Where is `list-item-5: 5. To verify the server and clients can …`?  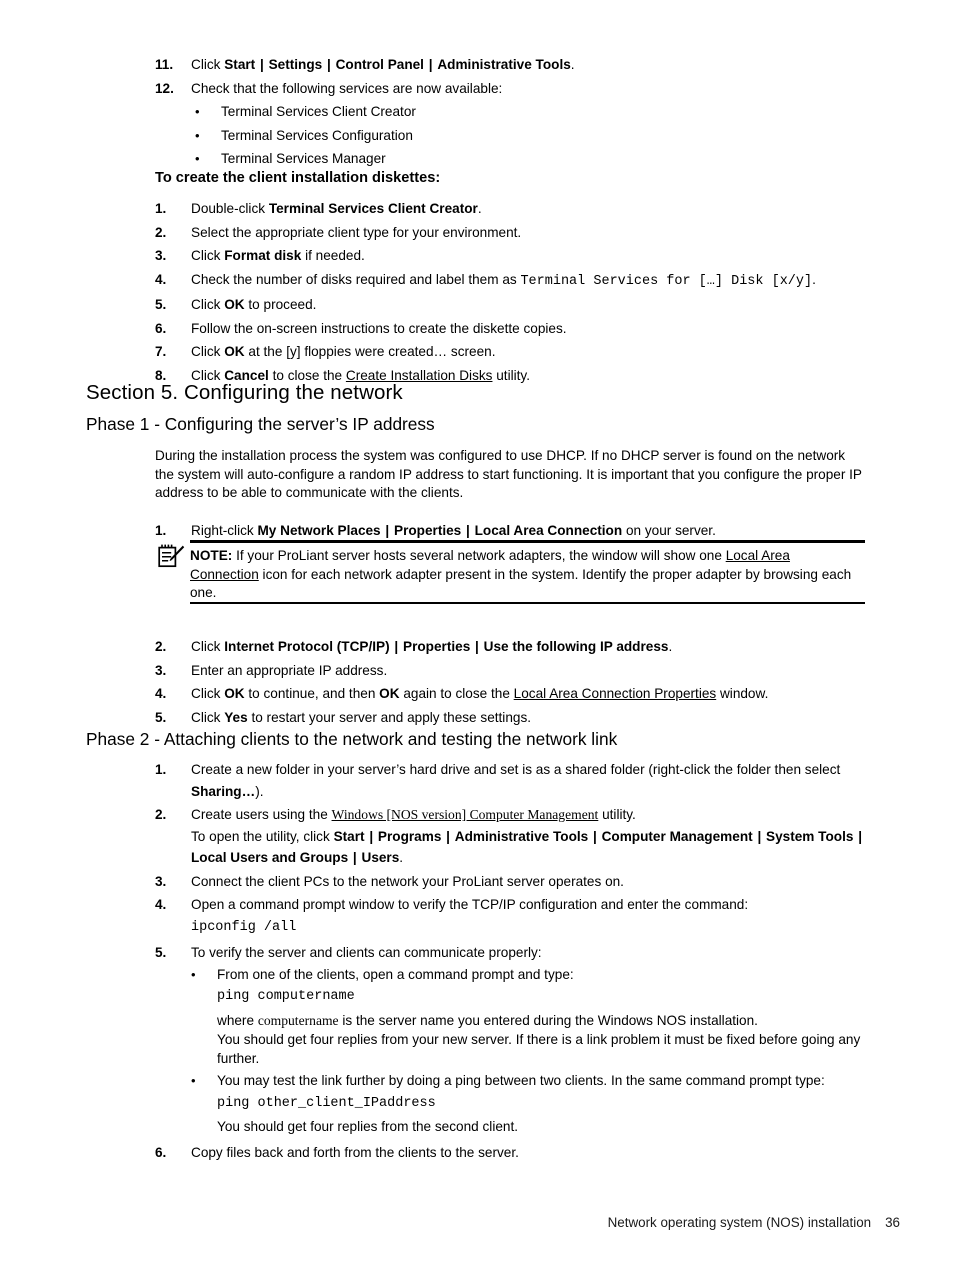 list-item-5: 5. To verify the server and clients can … is located at coordinates (515, 1041).